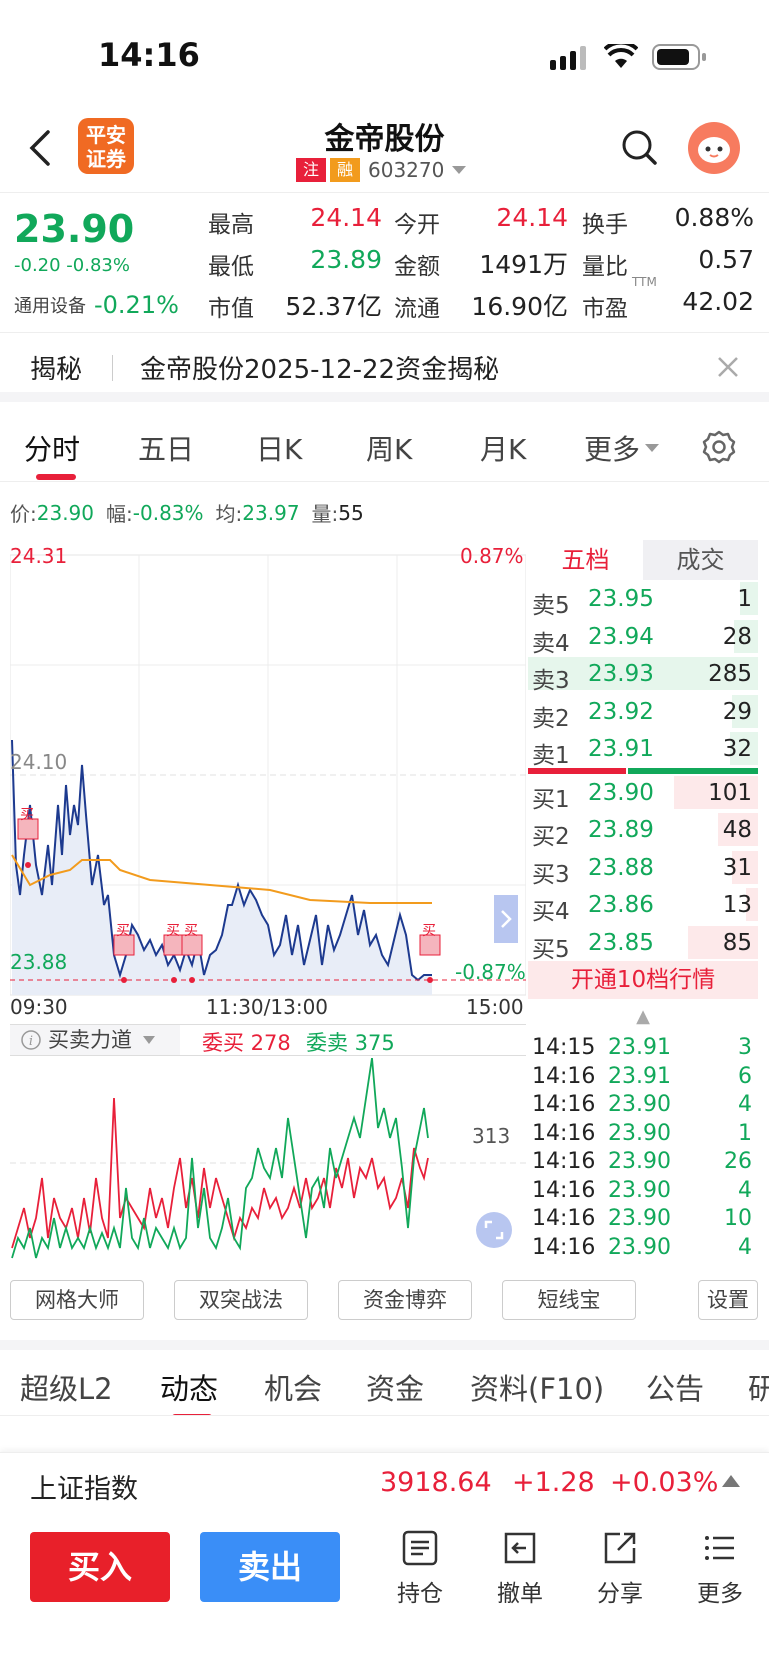 Image resolution: width=769 pixels, height=1665 pixels. Describe the element at coordinates (72, 265) in the screenshot. I see `price-change: -0.20 -0.83%` at that location.